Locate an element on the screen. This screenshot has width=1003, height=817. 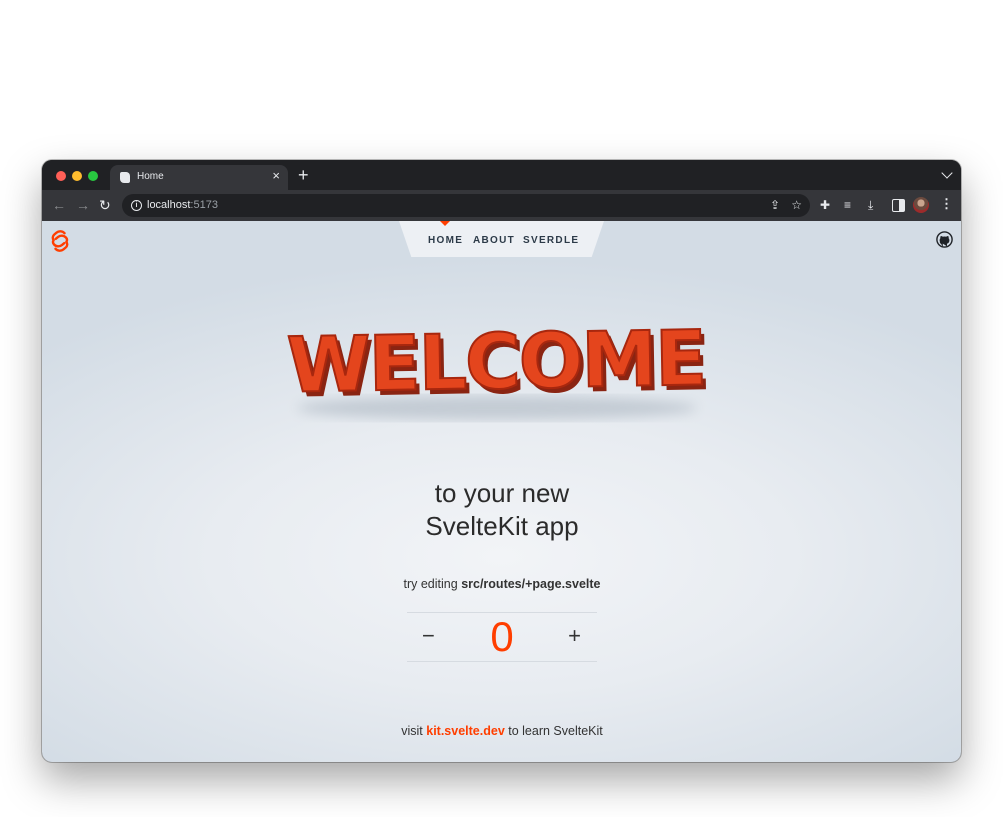
reload-icon: ↻ is located at coordinates (105, 205).